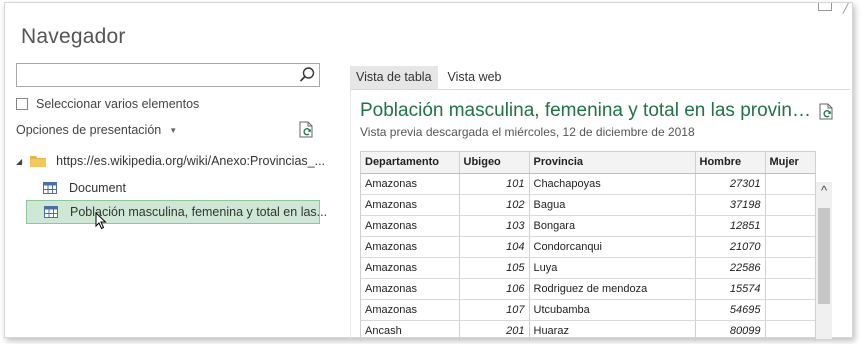 This screenshot has height=344, width=861. What do you see at coordinates (118, 104) in the screenshot?
I see `multi-select-label: Seleccionar varios elementos` at bounding box center [118, 104].